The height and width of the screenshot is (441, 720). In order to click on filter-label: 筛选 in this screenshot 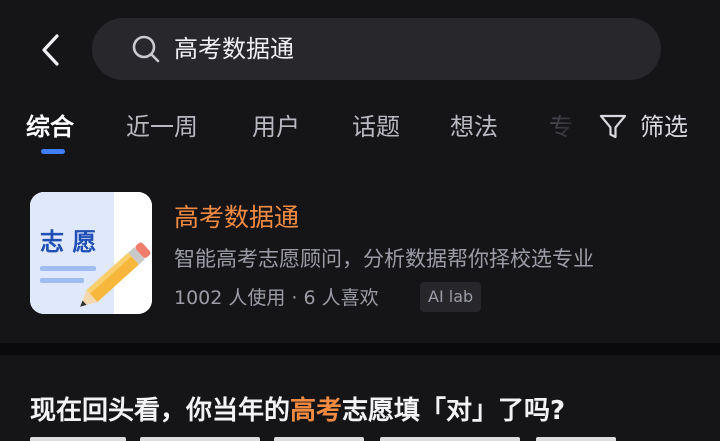, I will do `click(664, 127)`.